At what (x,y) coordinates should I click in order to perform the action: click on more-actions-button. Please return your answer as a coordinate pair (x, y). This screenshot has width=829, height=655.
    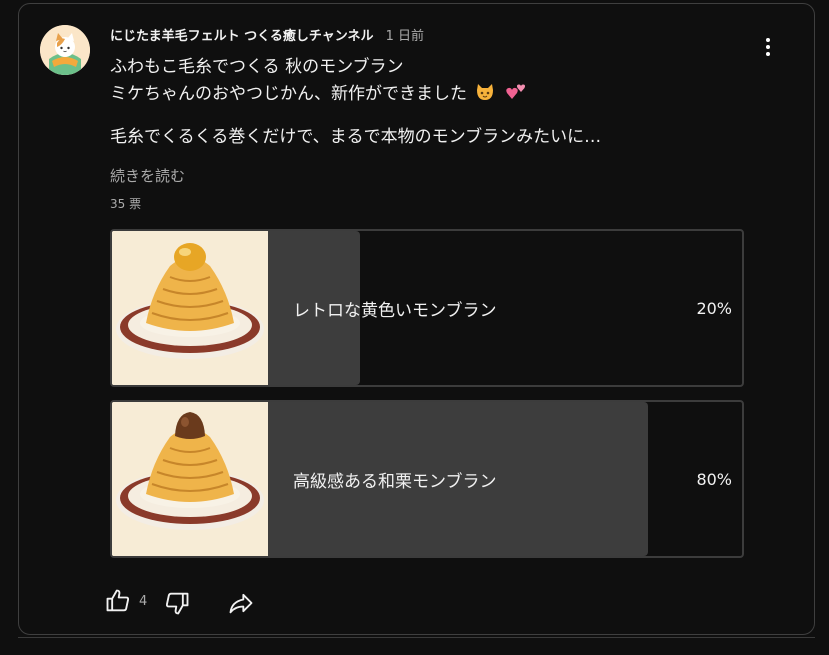
    Looking at the image, I should click on (768, 47).